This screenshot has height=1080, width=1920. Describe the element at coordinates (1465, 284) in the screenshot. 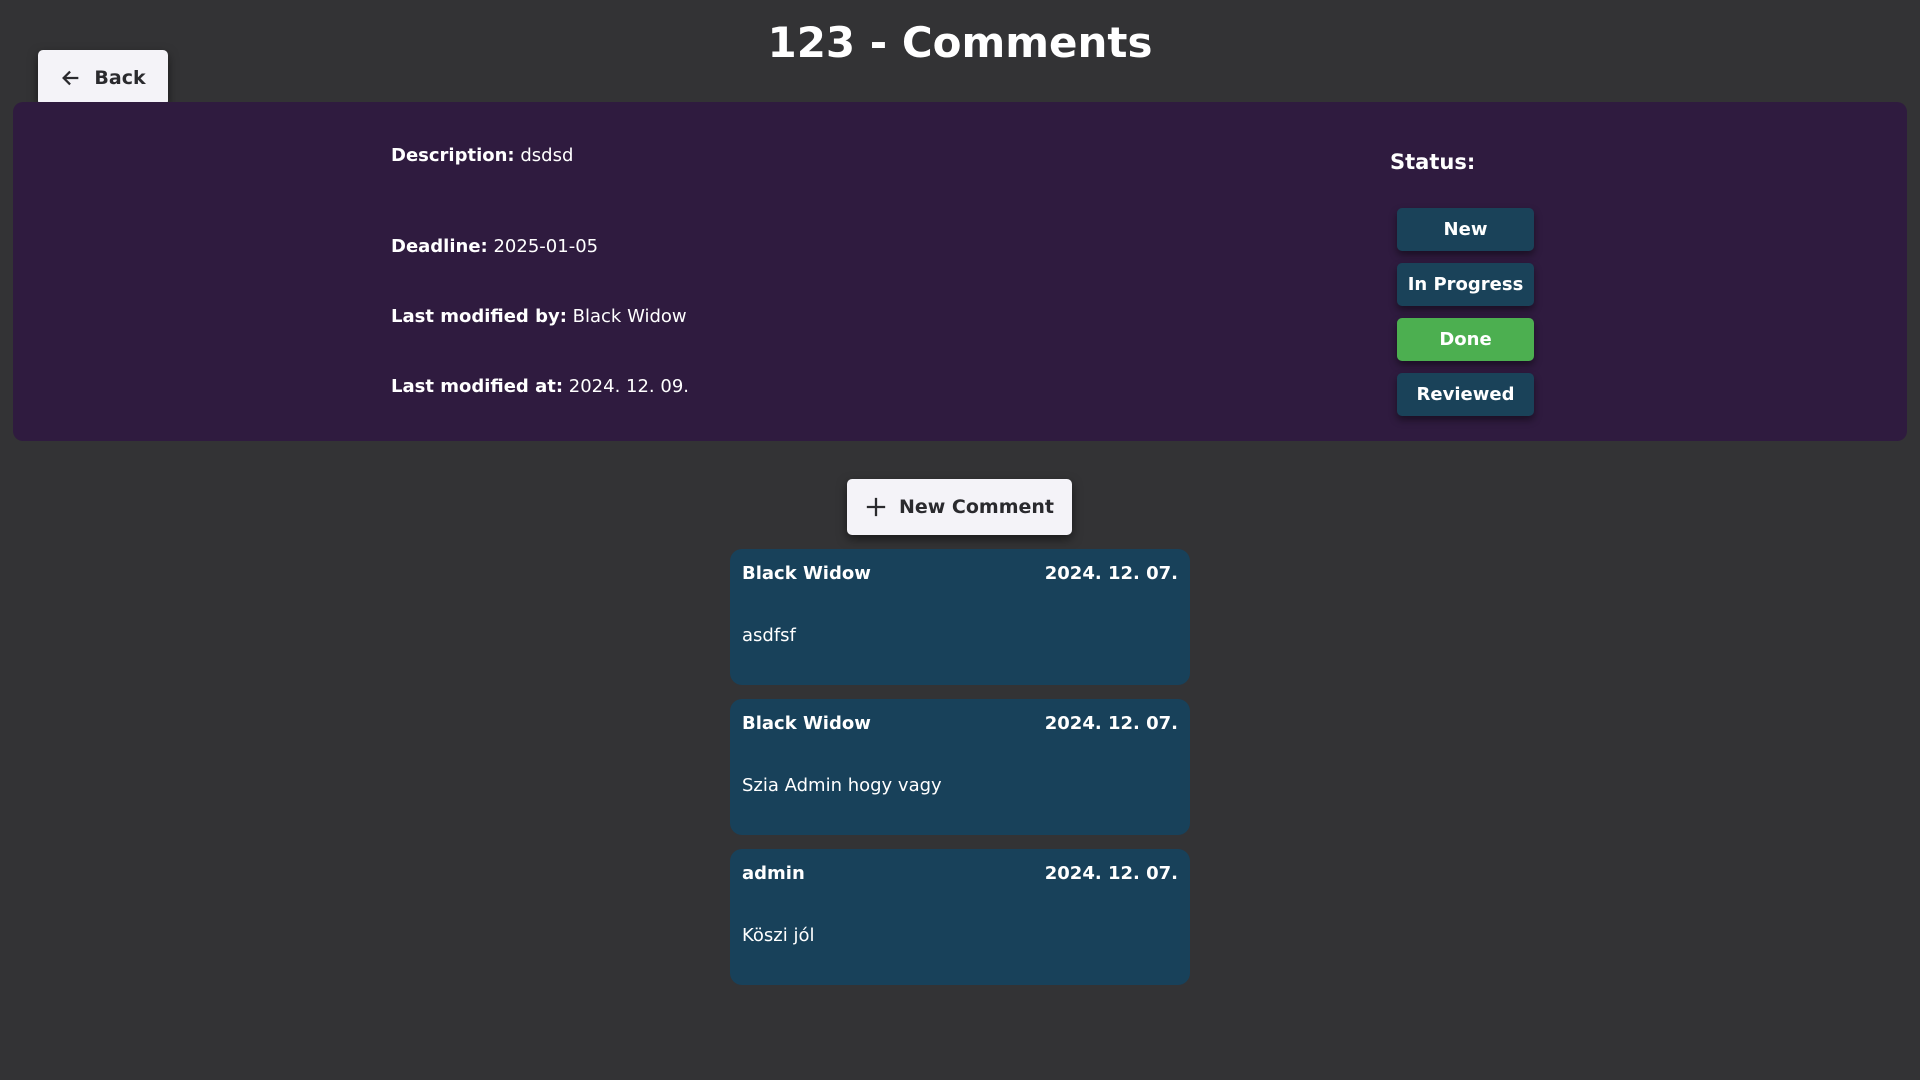

I see `status-in-progress-button: In Progress` at that location.